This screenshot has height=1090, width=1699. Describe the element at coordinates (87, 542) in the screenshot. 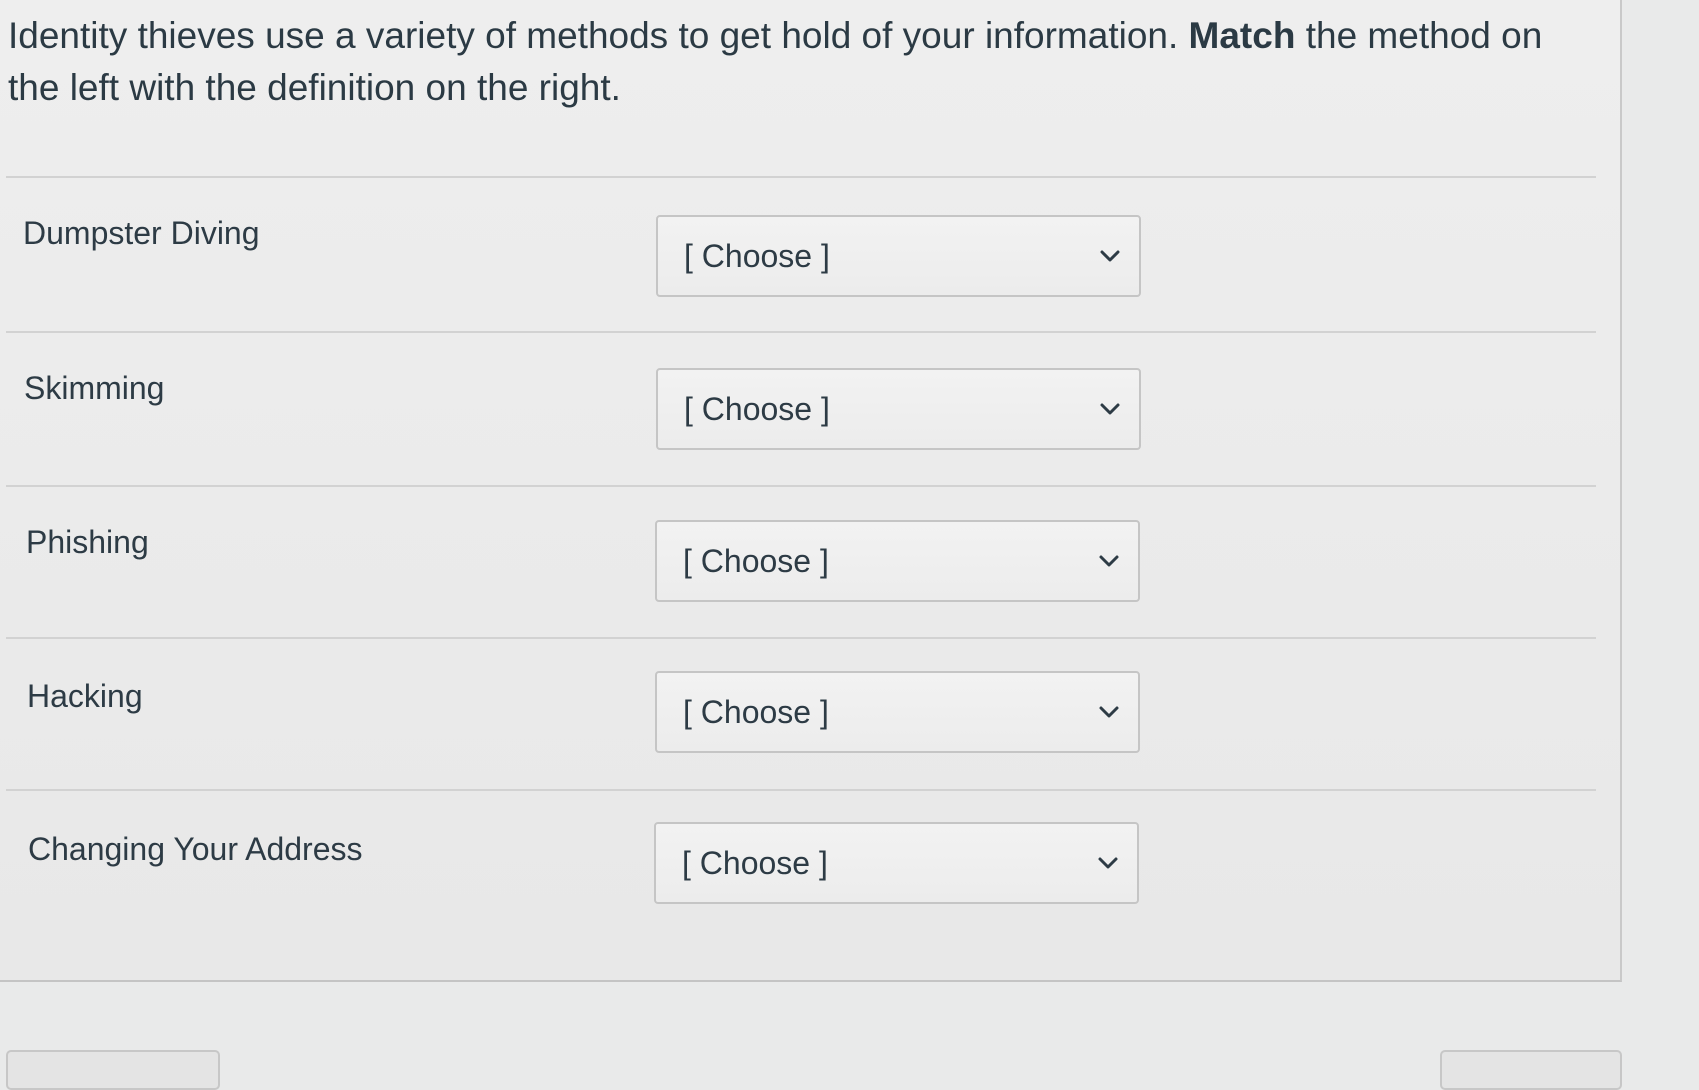

I see `match-label-phishing: Phishing` at that location.